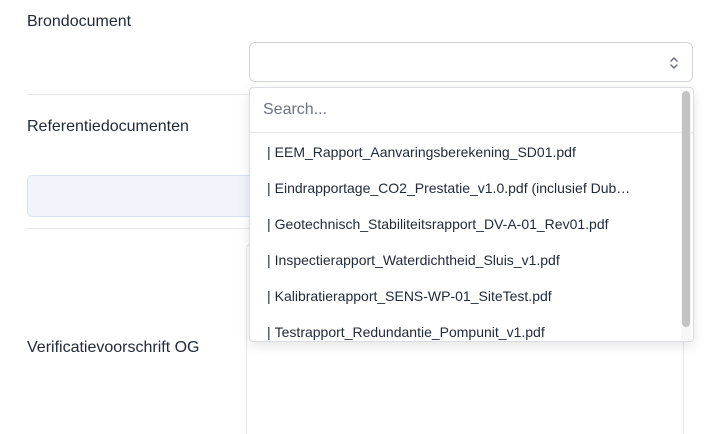  I want to click on brondocument-label: Brondocument, so click(79, 21).